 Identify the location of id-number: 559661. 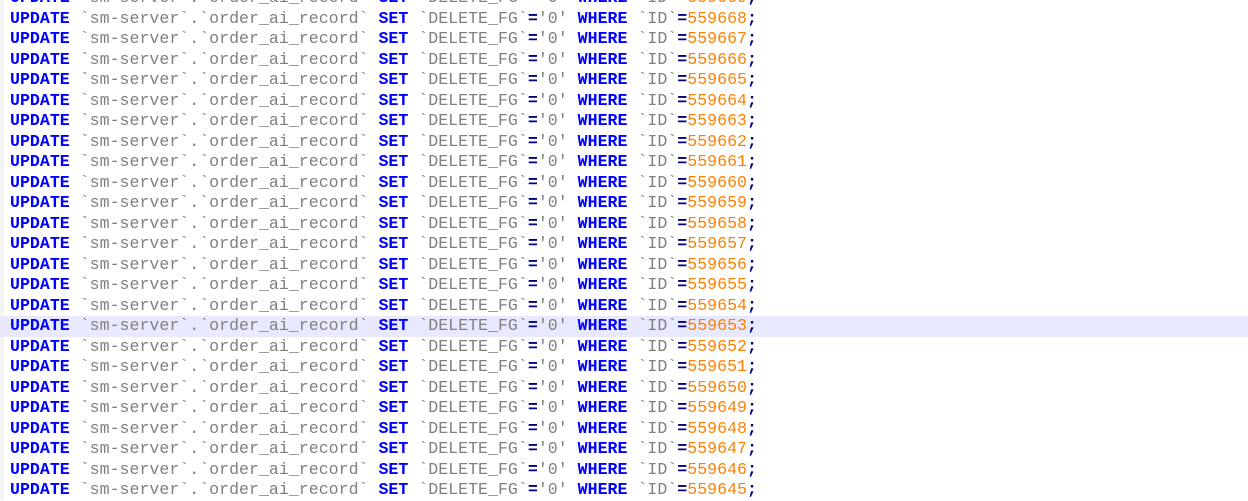
(717, 161).